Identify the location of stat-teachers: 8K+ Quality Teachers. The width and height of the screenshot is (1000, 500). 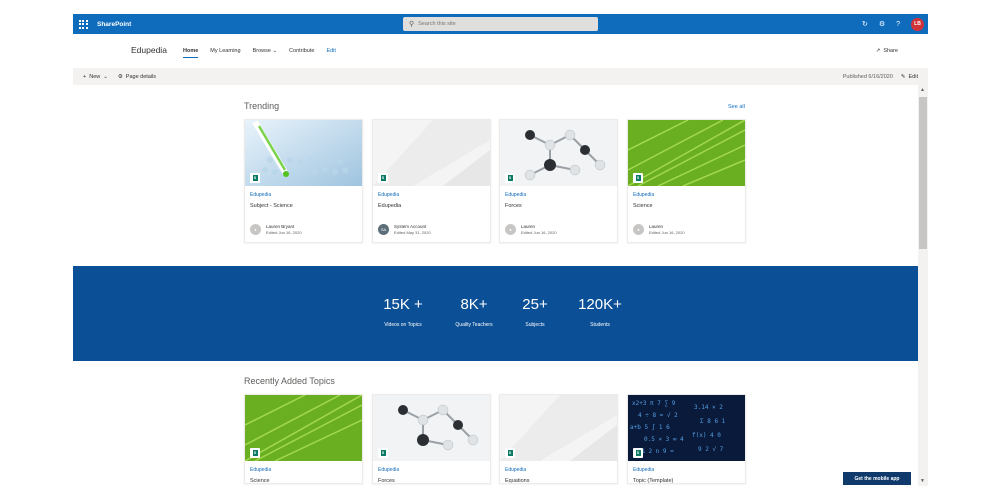
(474, 312).